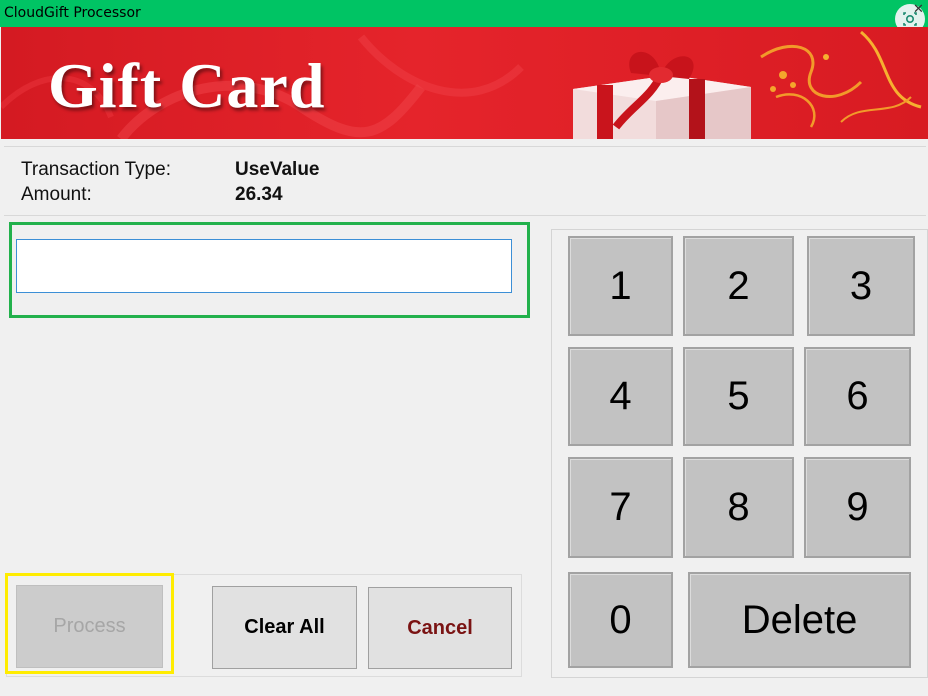 The image size is (928, 696). What do you see at coordinates (747, 84) in the screenshot?
I see `gift-box-icon` at bounding box center [747, 84].